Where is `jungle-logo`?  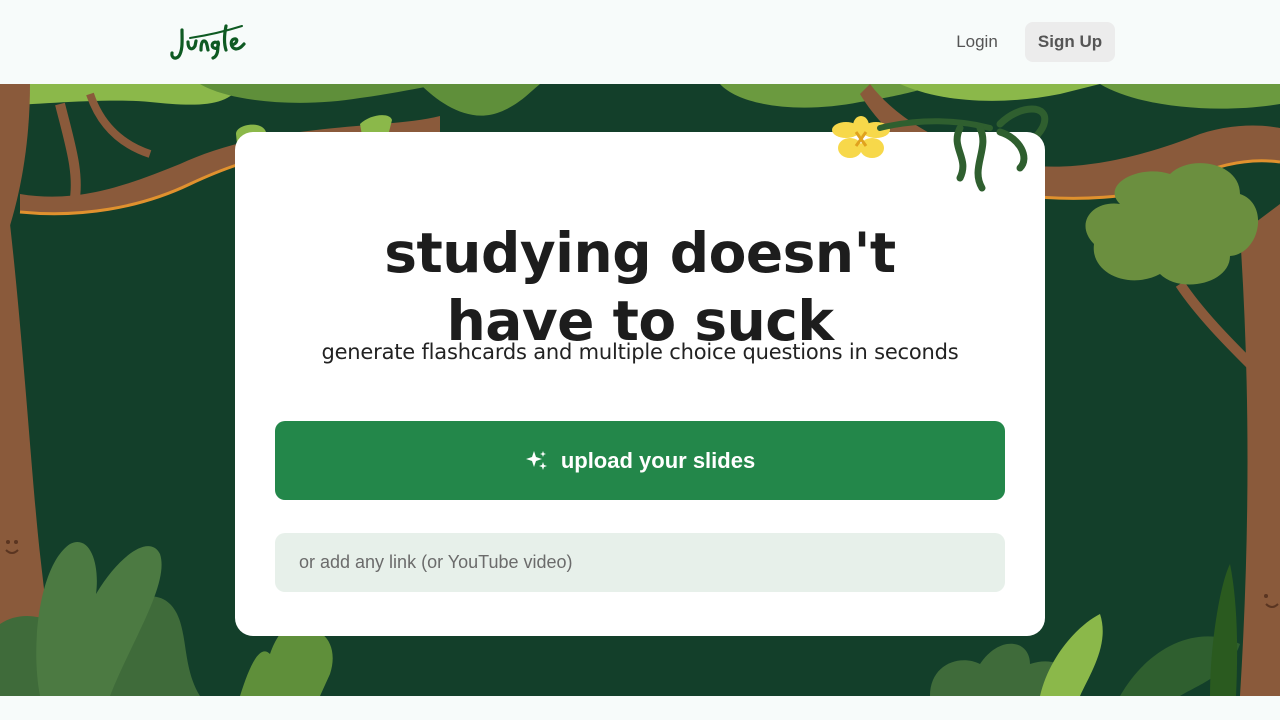
jungle-logo is located at coordinates (210, 41).